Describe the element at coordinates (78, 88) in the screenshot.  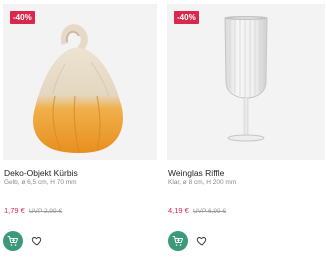
I see `pumpkin-figurine-image` at that location.